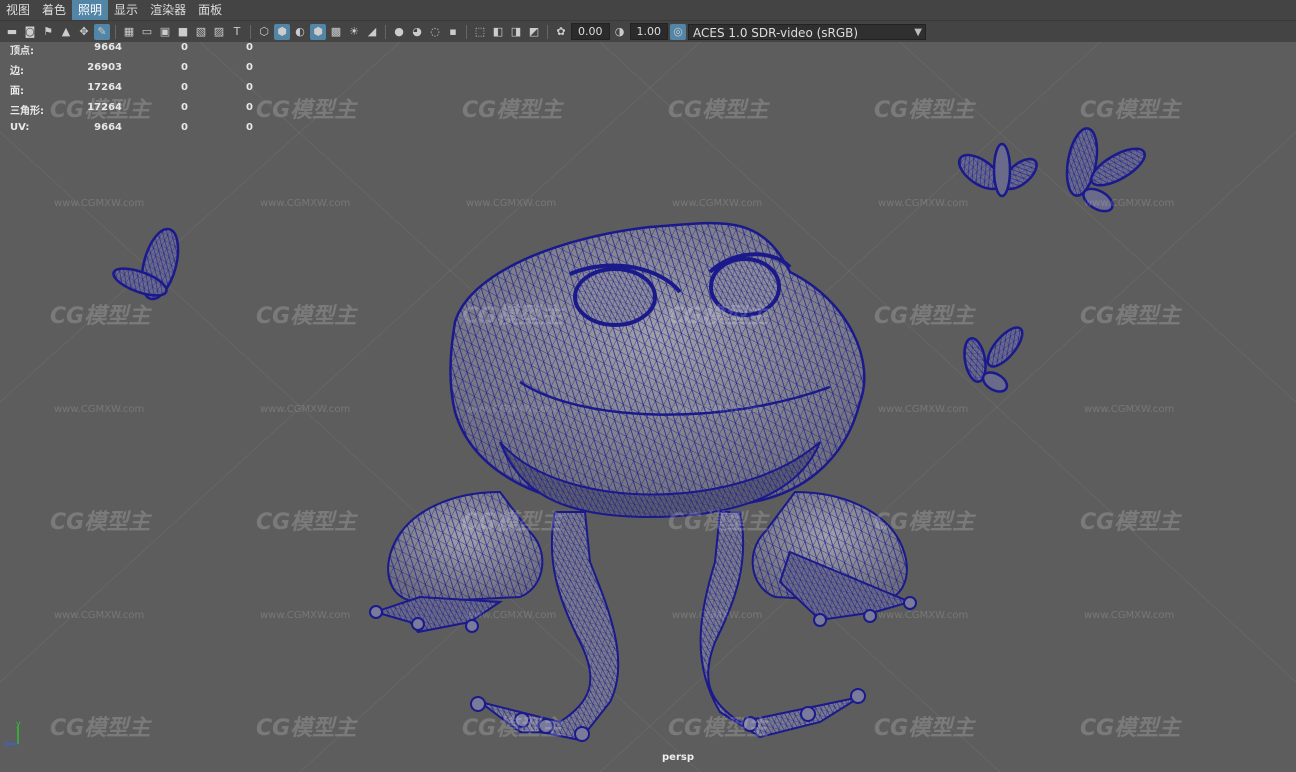 Image resolution: width=1296 pixels, height=772 pixels. What do you see at coordinates (201, 32) in the screenshot?
I see `field-chart-icon: ▧` at bounding box center [201, 32].